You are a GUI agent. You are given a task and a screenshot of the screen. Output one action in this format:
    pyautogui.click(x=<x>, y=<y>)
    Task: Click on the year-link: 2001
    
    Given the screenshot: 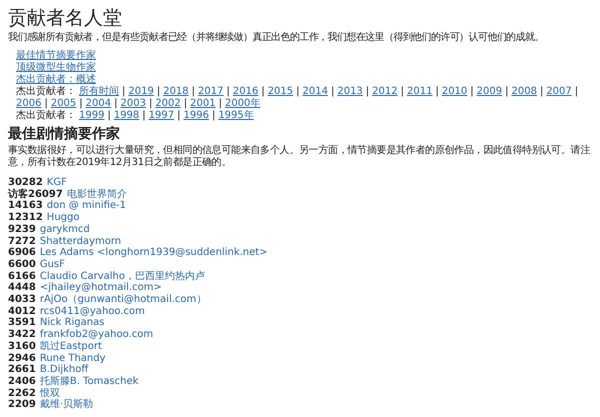 What is the action you would take?
    pyautogui.click(x=203, y=104)
    